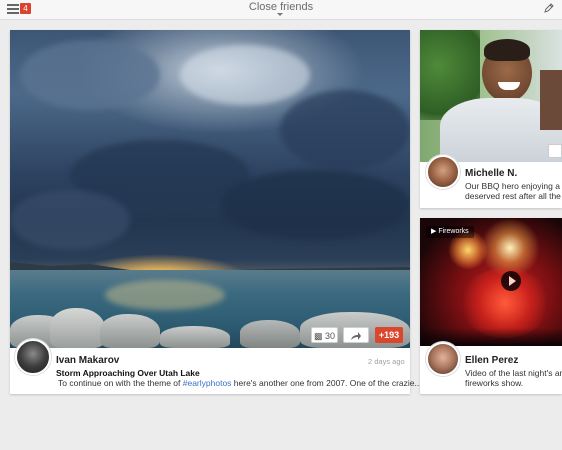 The image size is (562, 450). Describe the element at coordinates (491, 96) in the screenshot. I see `post-photo-bbq` at that location.